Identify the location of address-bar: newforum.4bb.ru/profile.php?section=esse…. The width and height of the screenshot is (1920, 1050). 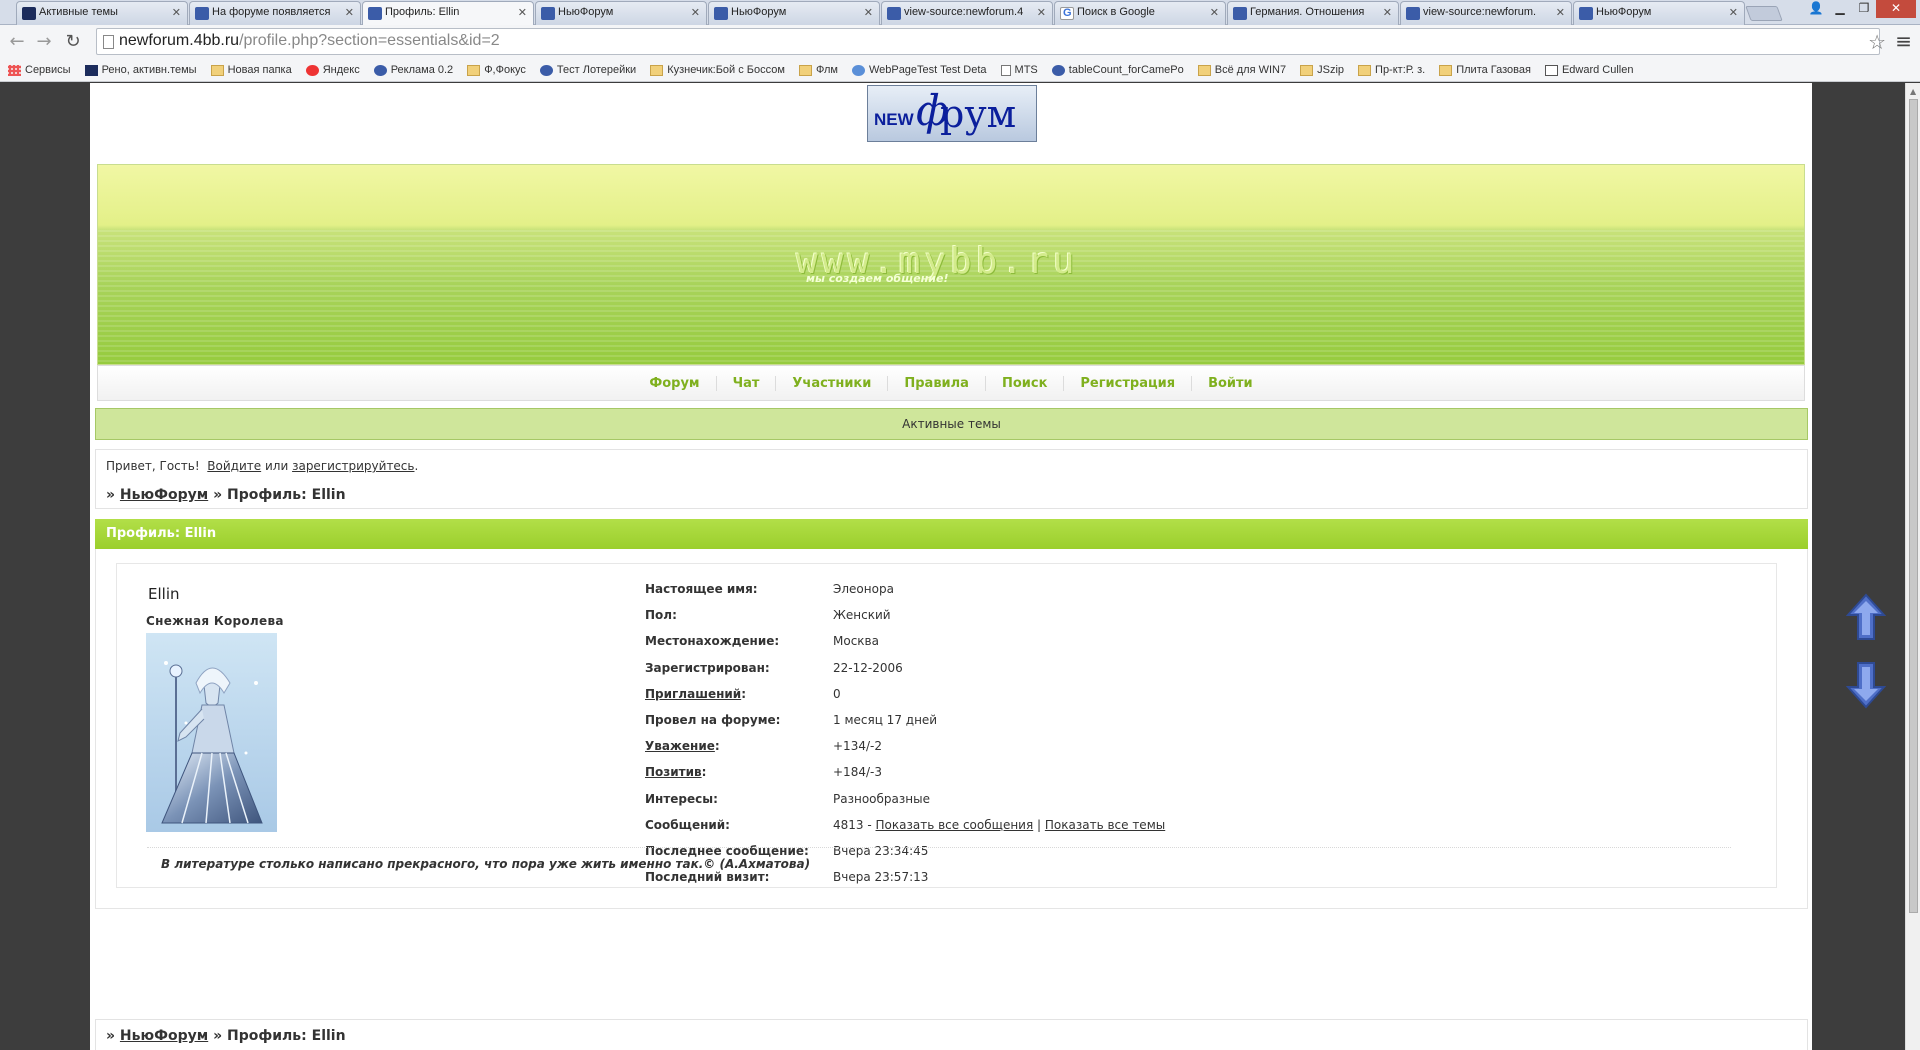
(988, 41).